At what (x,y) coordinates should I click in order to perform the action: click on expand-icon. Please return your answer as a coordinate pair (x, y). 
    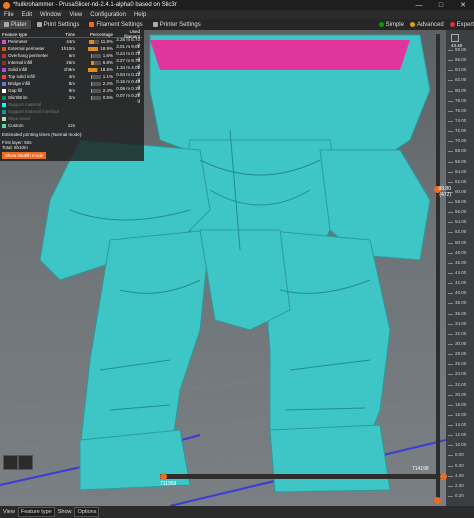
    Looking at the image, I should click on (455, 38).